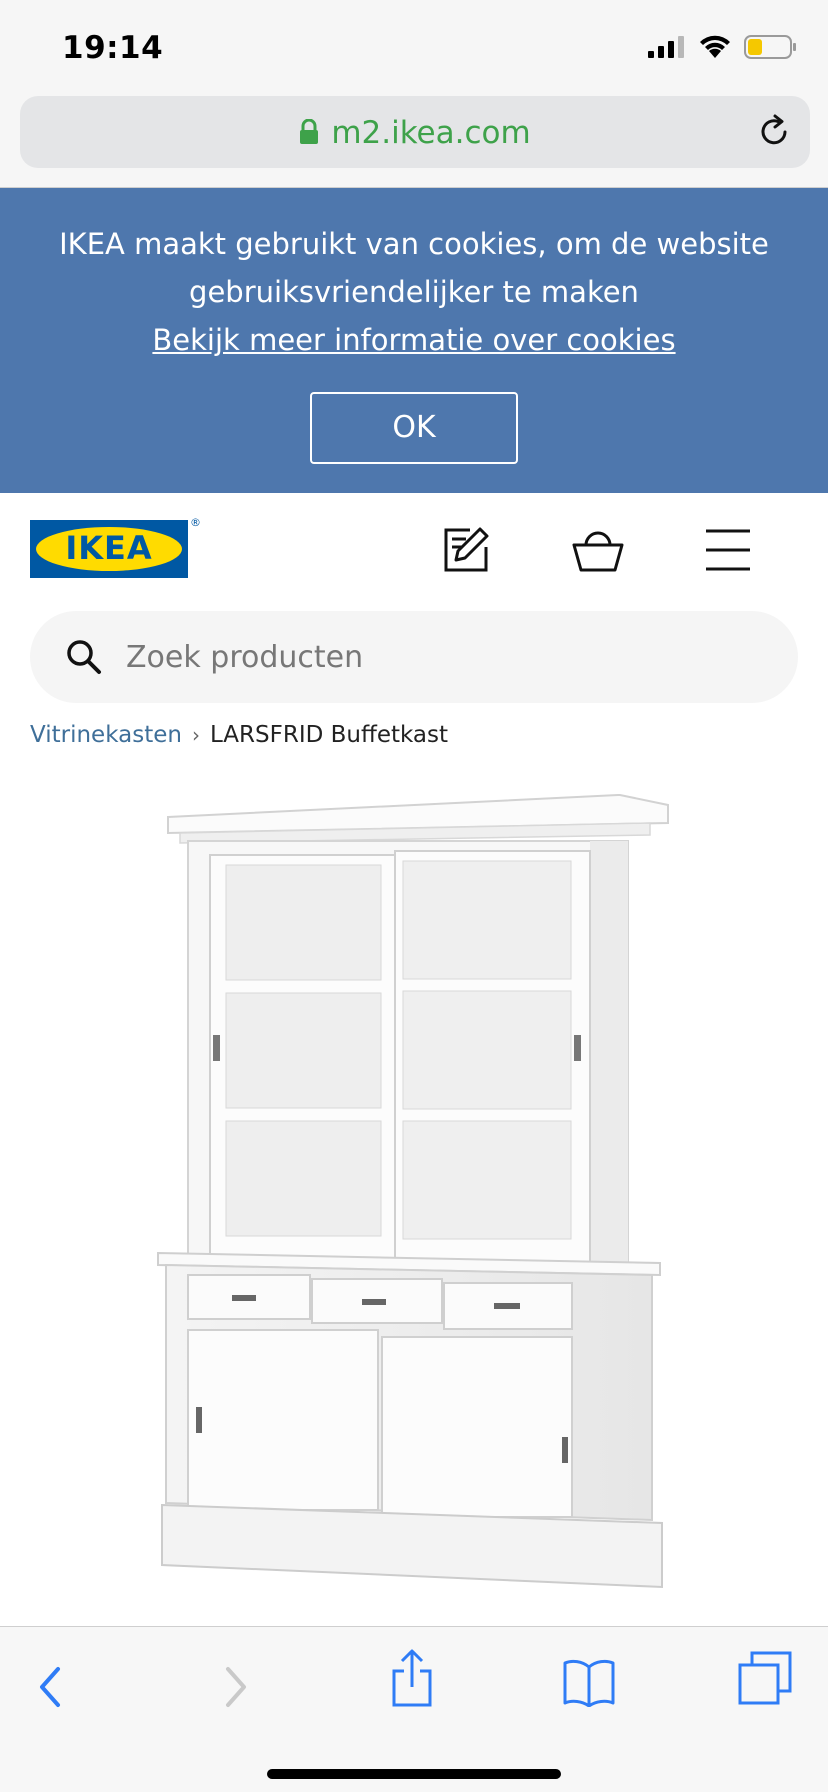 The height and width of the screenshot is (1792, 828). What do you see at coordinates (51, 1687) in the screenshot?
I see `back-icon` at bounding box center [51, 1687].